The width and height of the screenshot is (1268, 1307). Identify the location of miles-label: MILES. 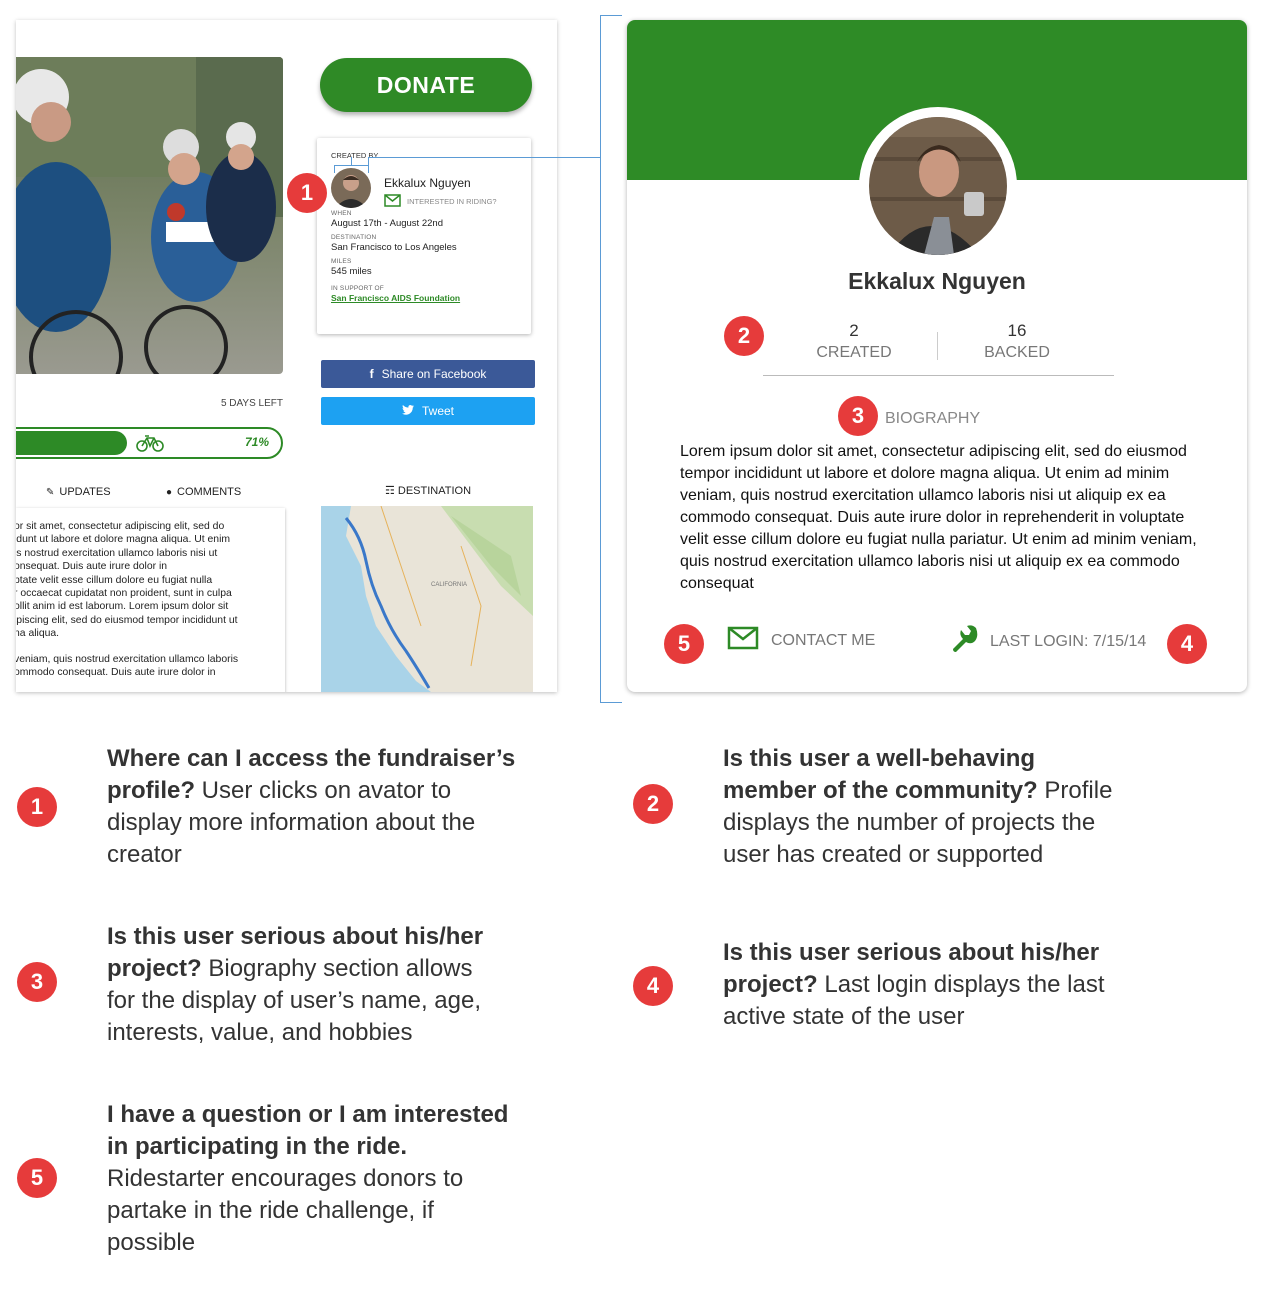
(341, 261).